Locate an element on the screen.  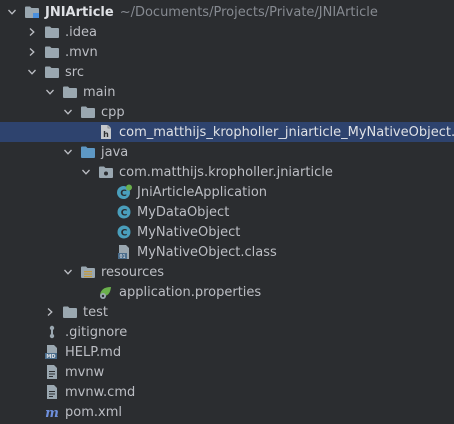
tree-item-label: MyNativeObject is located at coordinates (189, 232).